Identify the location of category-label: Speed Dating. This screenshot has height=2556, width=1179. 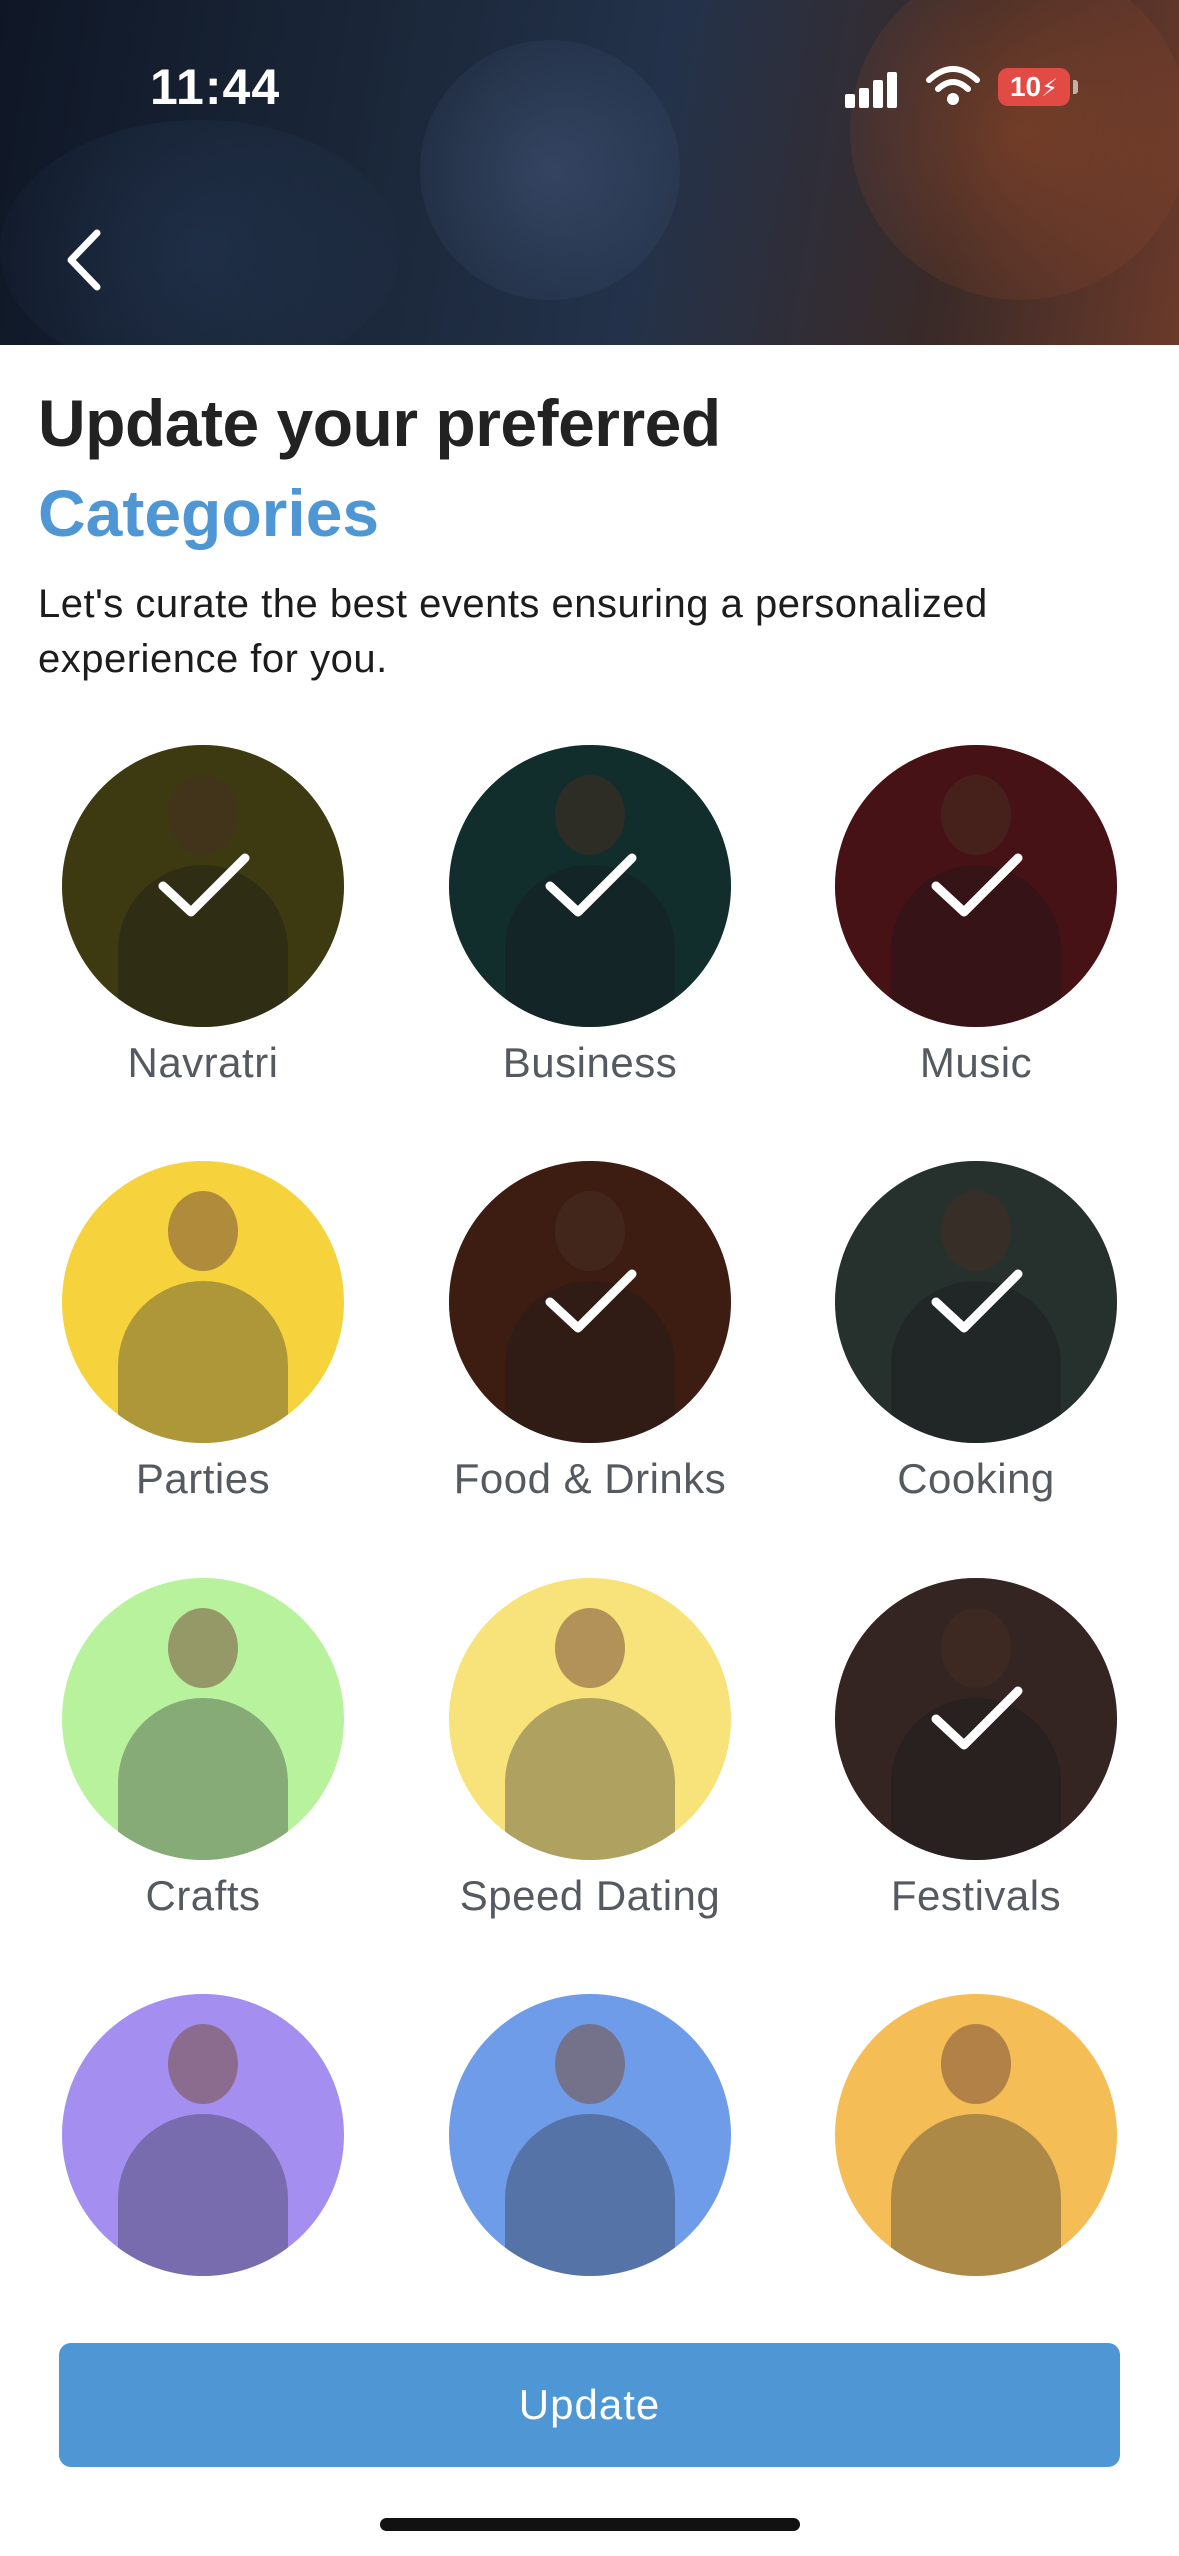
(590, 1895).